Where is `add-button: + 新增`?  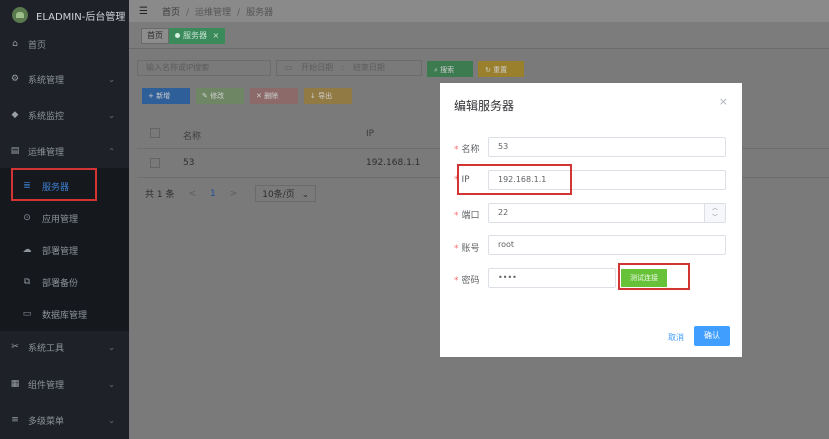 add-button: + 新增 is located at coordinates (166, 96).